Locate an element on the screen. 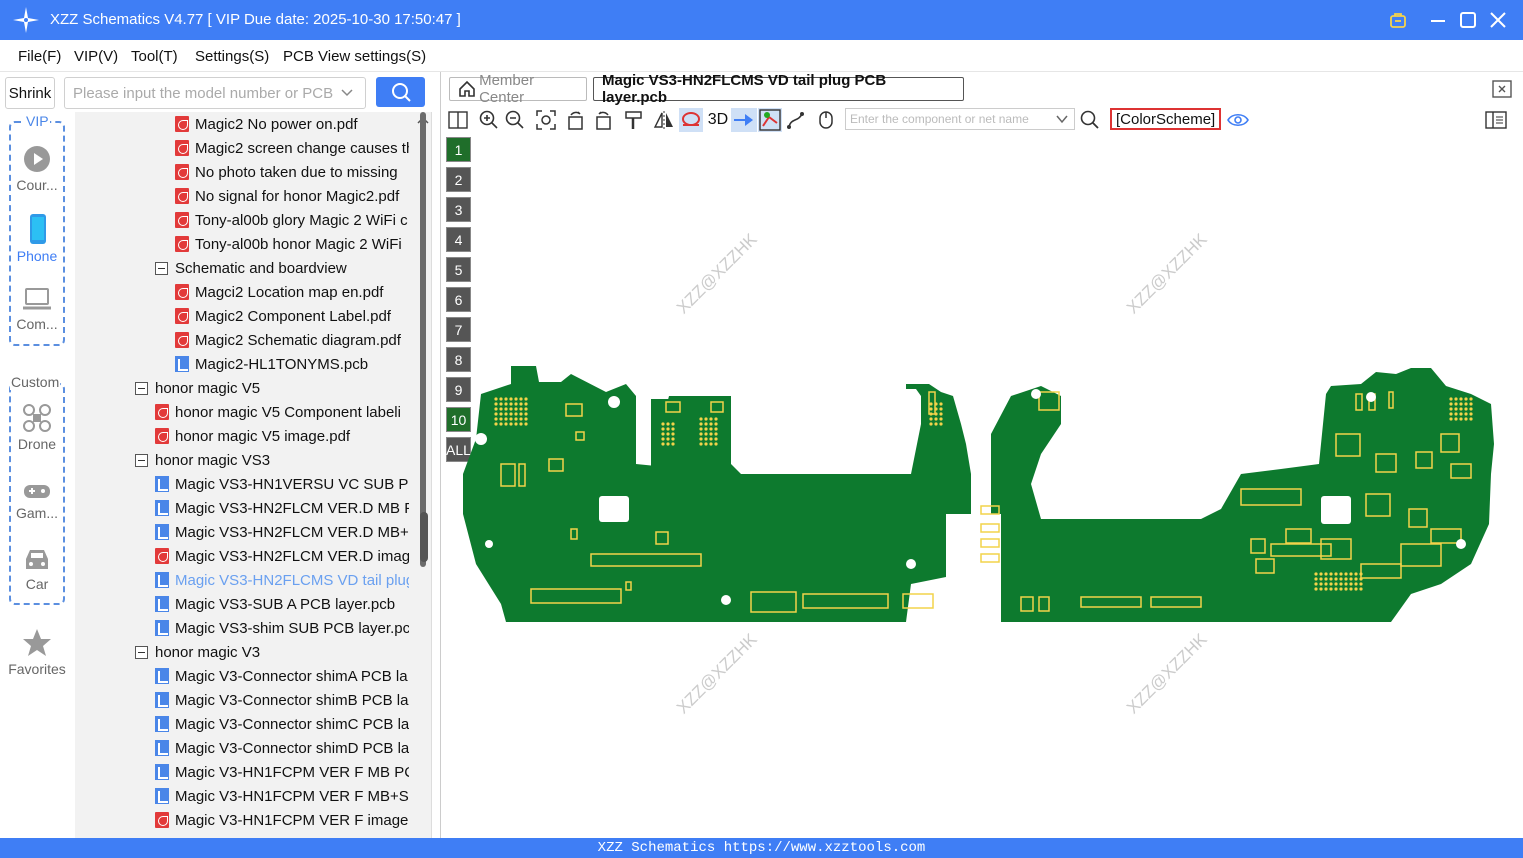 This screenshot has height=858, width=1523. tree-file: No photo taken due to missing is located at coordinates (286, 172).